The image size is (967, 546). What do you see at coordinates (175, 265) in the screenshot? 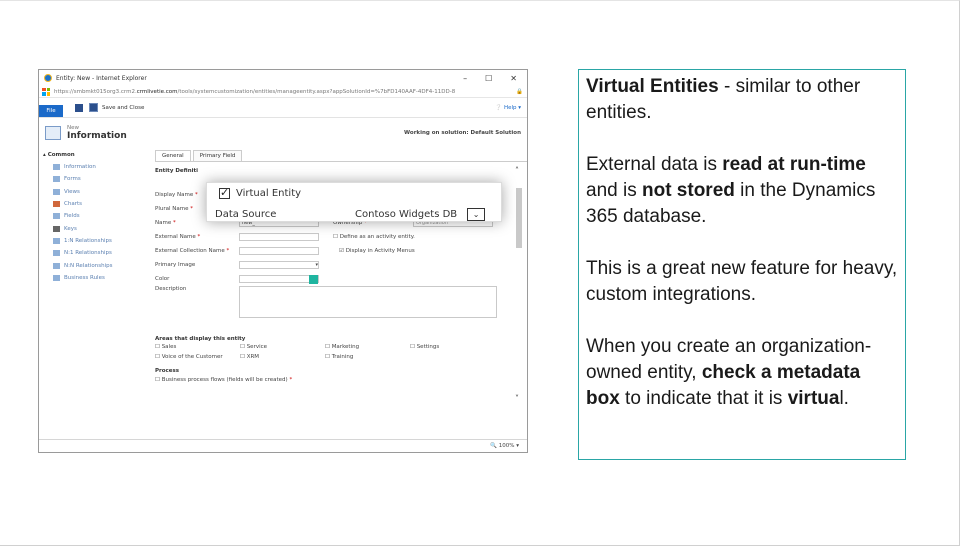
I see `label-primary-image: Primary Image` at bounding box center [175, 265].